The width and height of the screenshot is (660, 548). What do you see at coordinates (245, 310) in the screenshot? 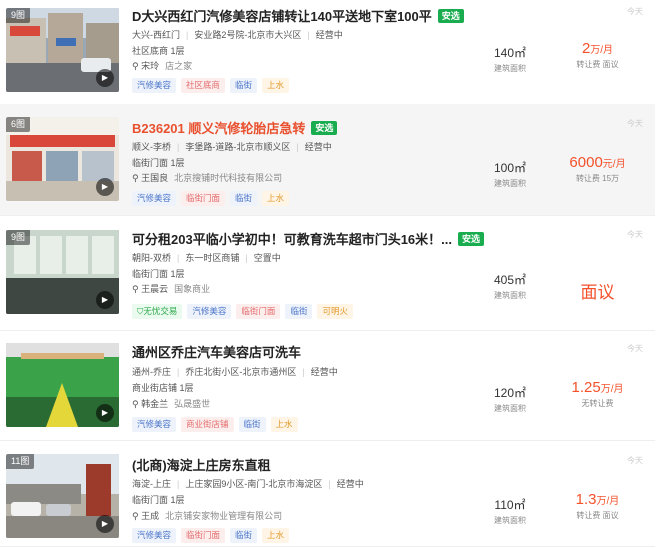
I see `tag-list: ⛉ 无忧交易 汽修美容 临街门面 临街 可明火` at bounding box center [245, 310].